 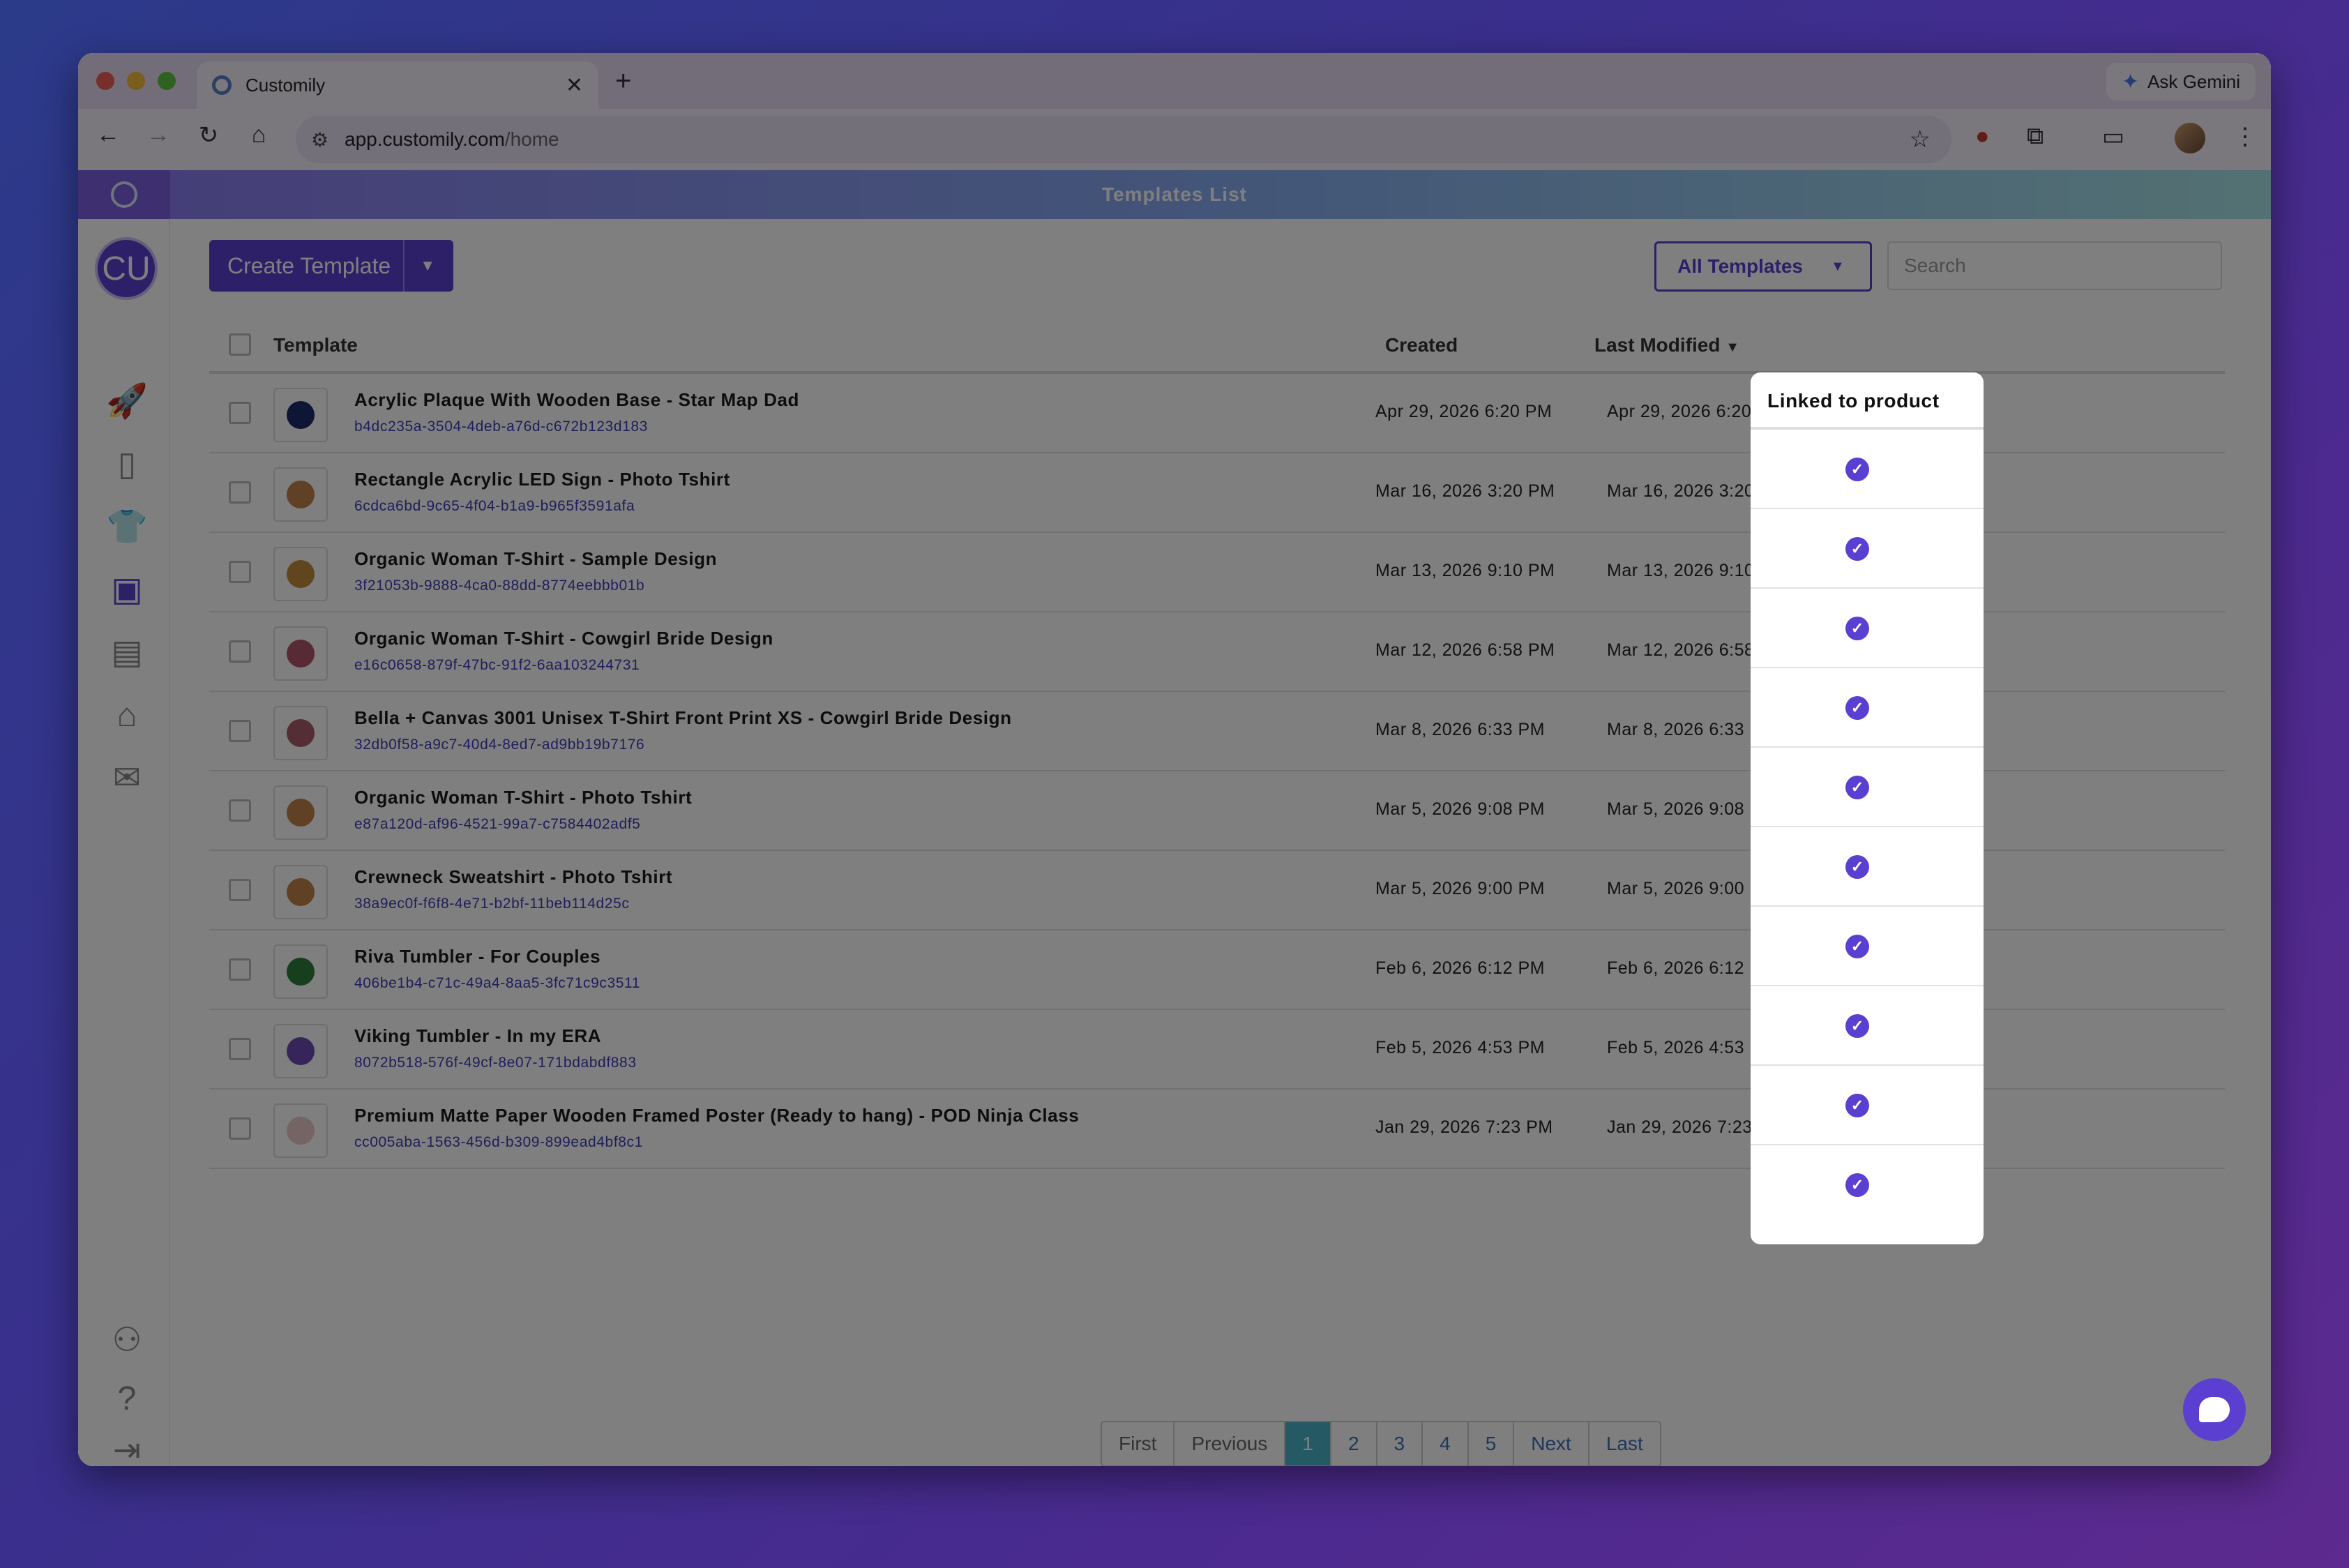 I want to click on template-name: Organic Woman T-Shirt - Photo Tshirt, so click(x=523, y=797).